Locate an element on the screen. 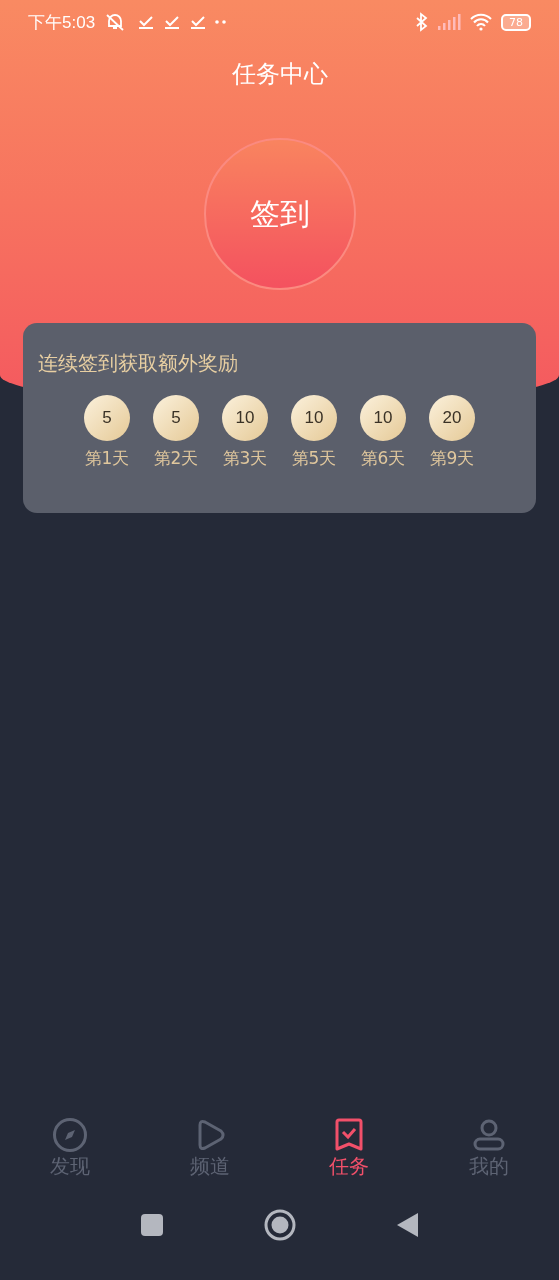  signal-icon is located at coordinates (449, 22).